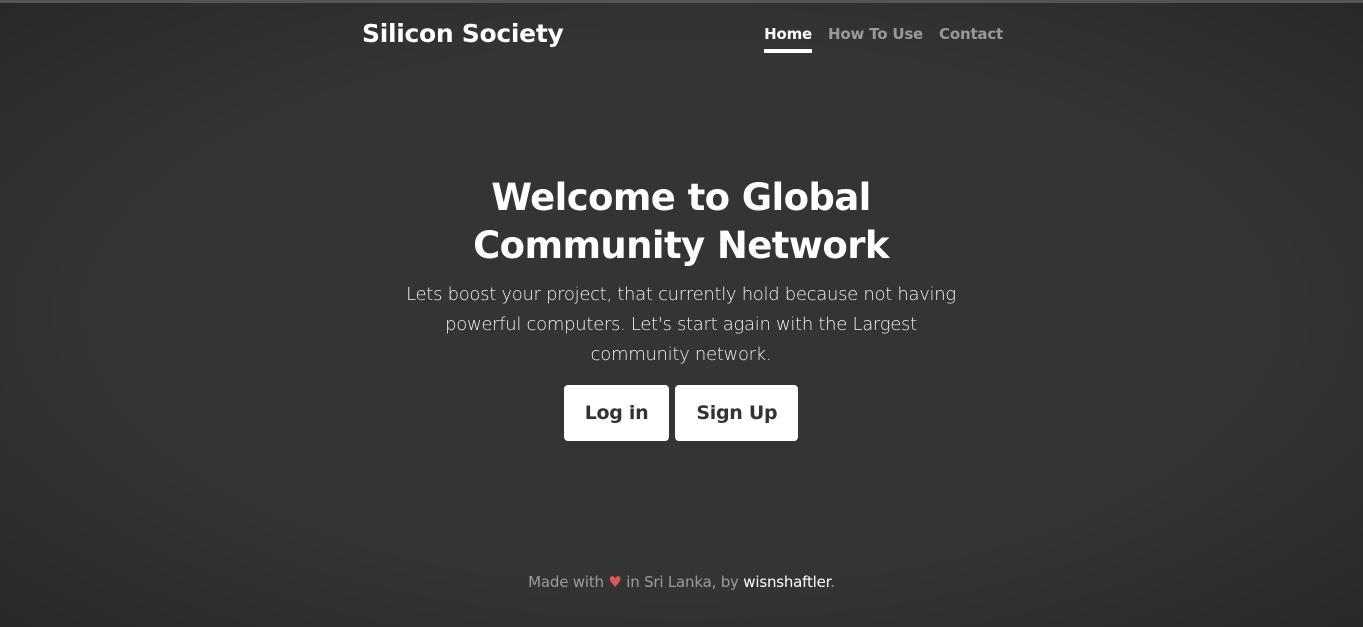 This screenshot has width=1363, height=627. I want to click on login-button: Log in, so click(616, 413).